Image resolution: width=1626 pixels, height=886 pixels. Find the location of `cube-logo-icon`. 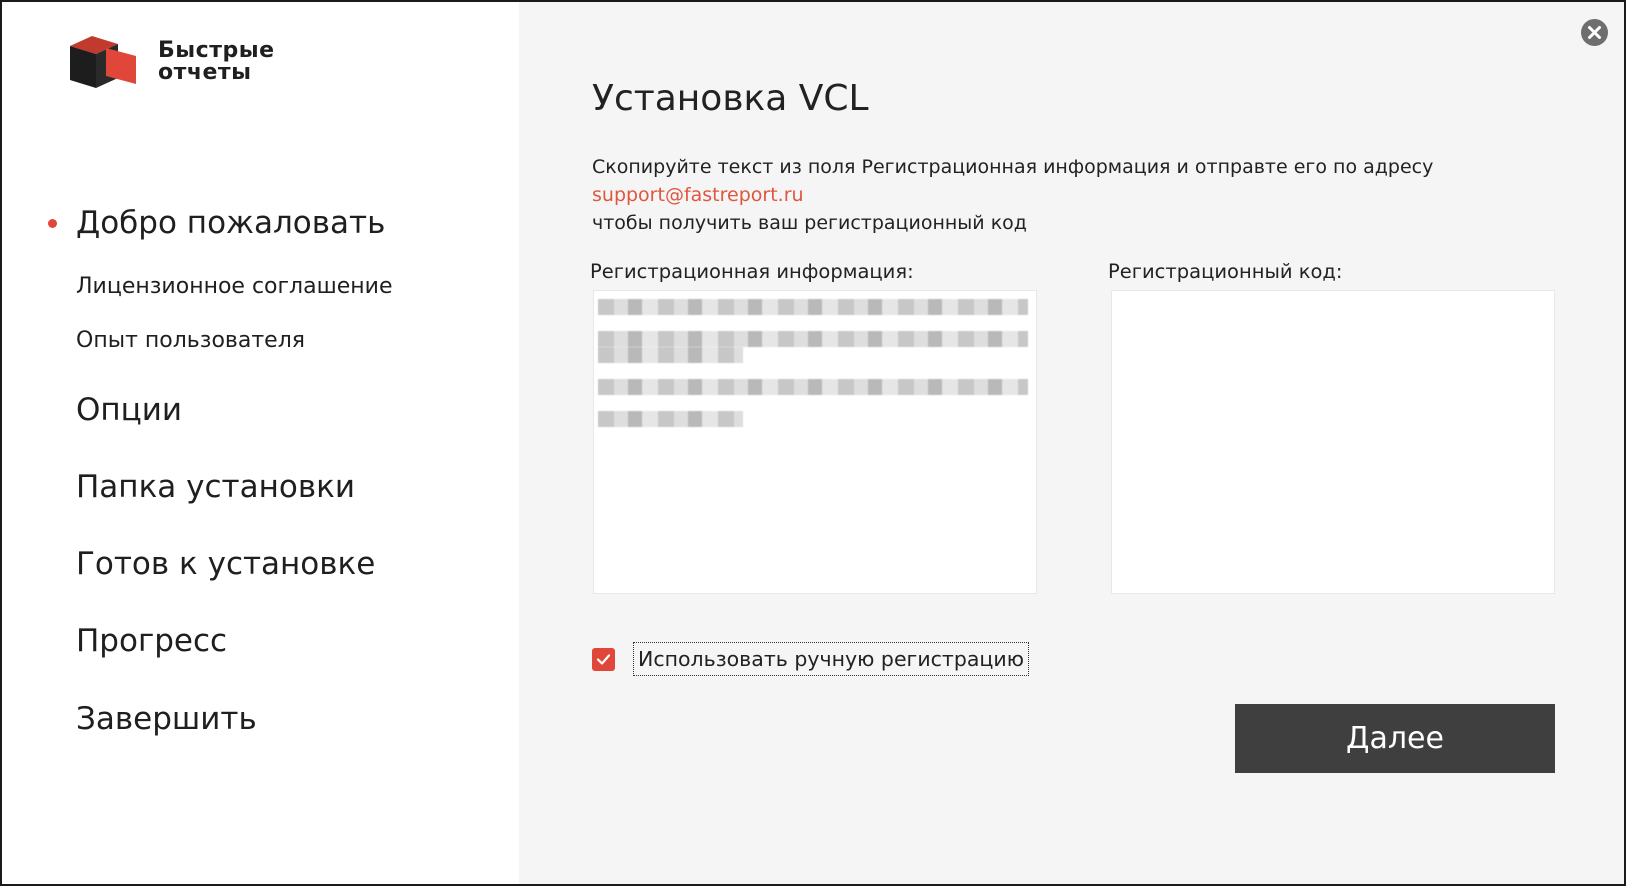

cube-logo-icon is located at coordinates (103, 62).